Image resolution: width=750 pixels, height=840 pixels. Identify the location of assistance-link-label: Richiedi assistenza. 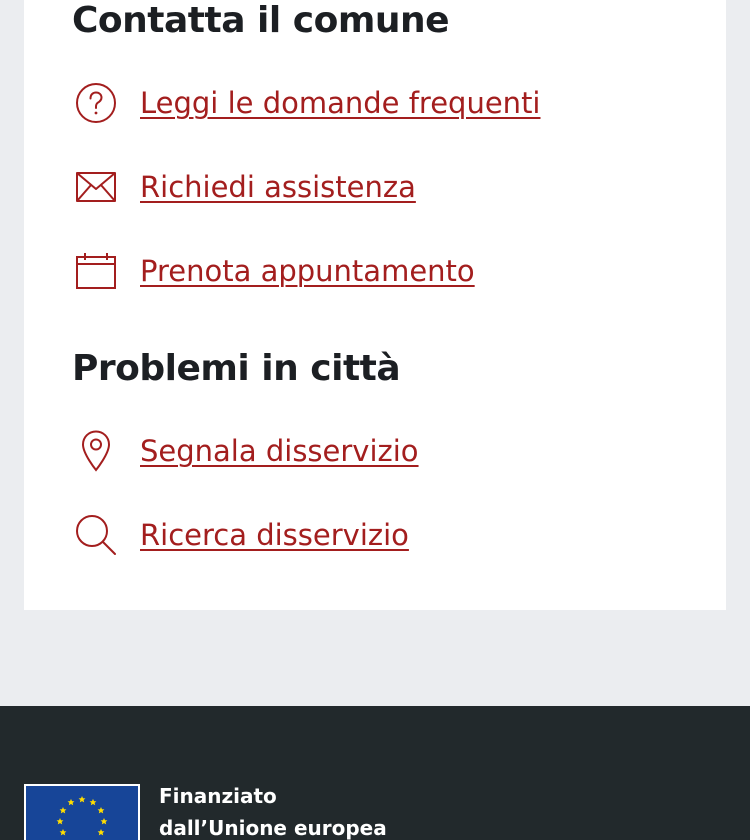
(278, 187).